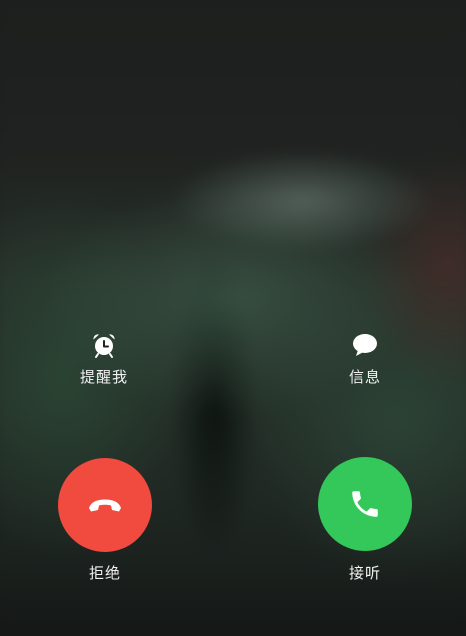 This screenshot has width=466, height=636. I want to click on remind-me-button: 提醒我, so click(104, 359).